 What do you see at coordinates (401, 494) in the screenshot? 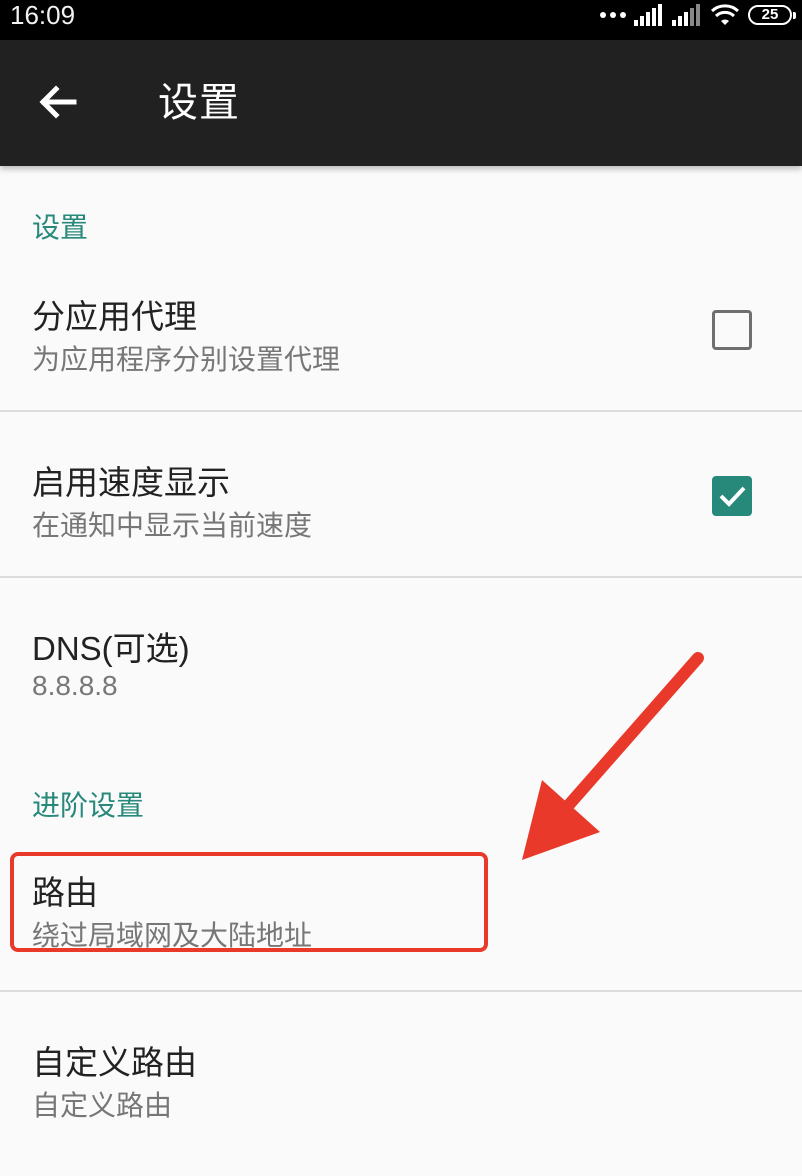
I see `pref-speed-display: 启用速度显示 在通知中显示当前速度` at bounding box center [401, 494].